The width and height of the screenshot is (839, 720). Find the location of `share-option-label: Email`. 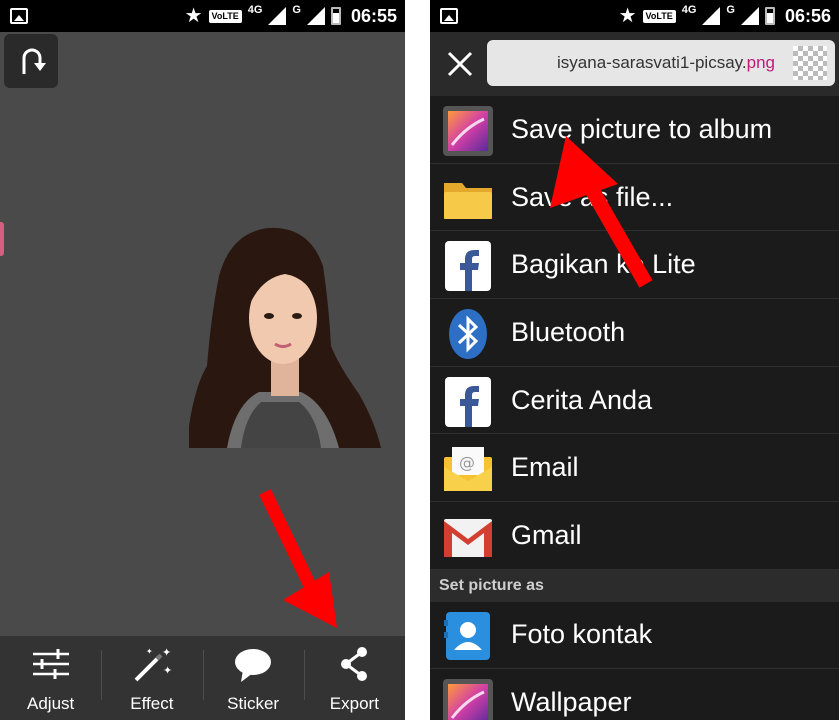

share-option-label: Email is located at coordinates (545, 467).